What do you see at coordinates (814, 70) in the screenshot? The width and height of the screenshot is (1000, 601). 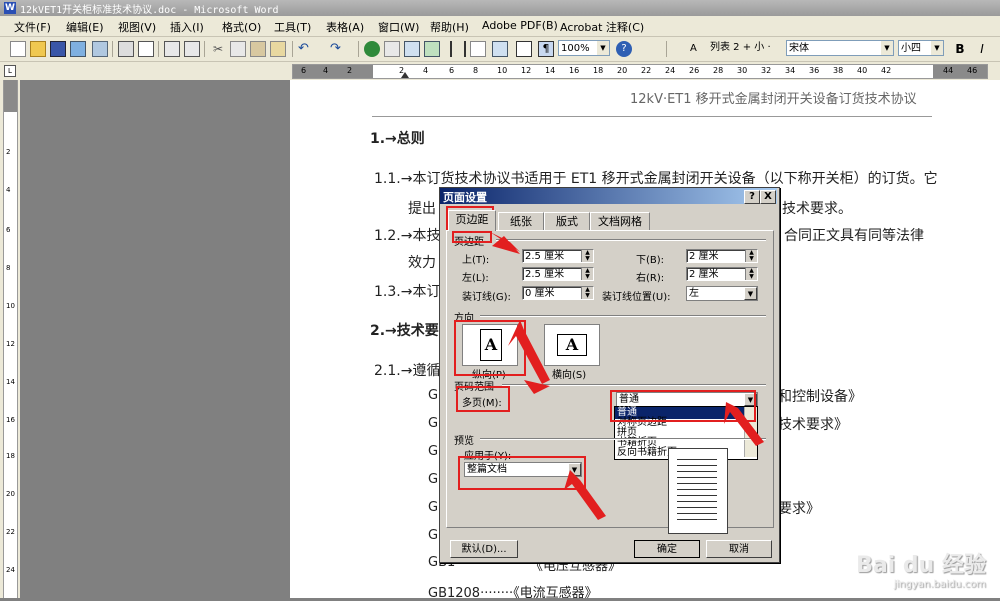 I see `ruler-tick: 36` at bounding box center [814, 70].